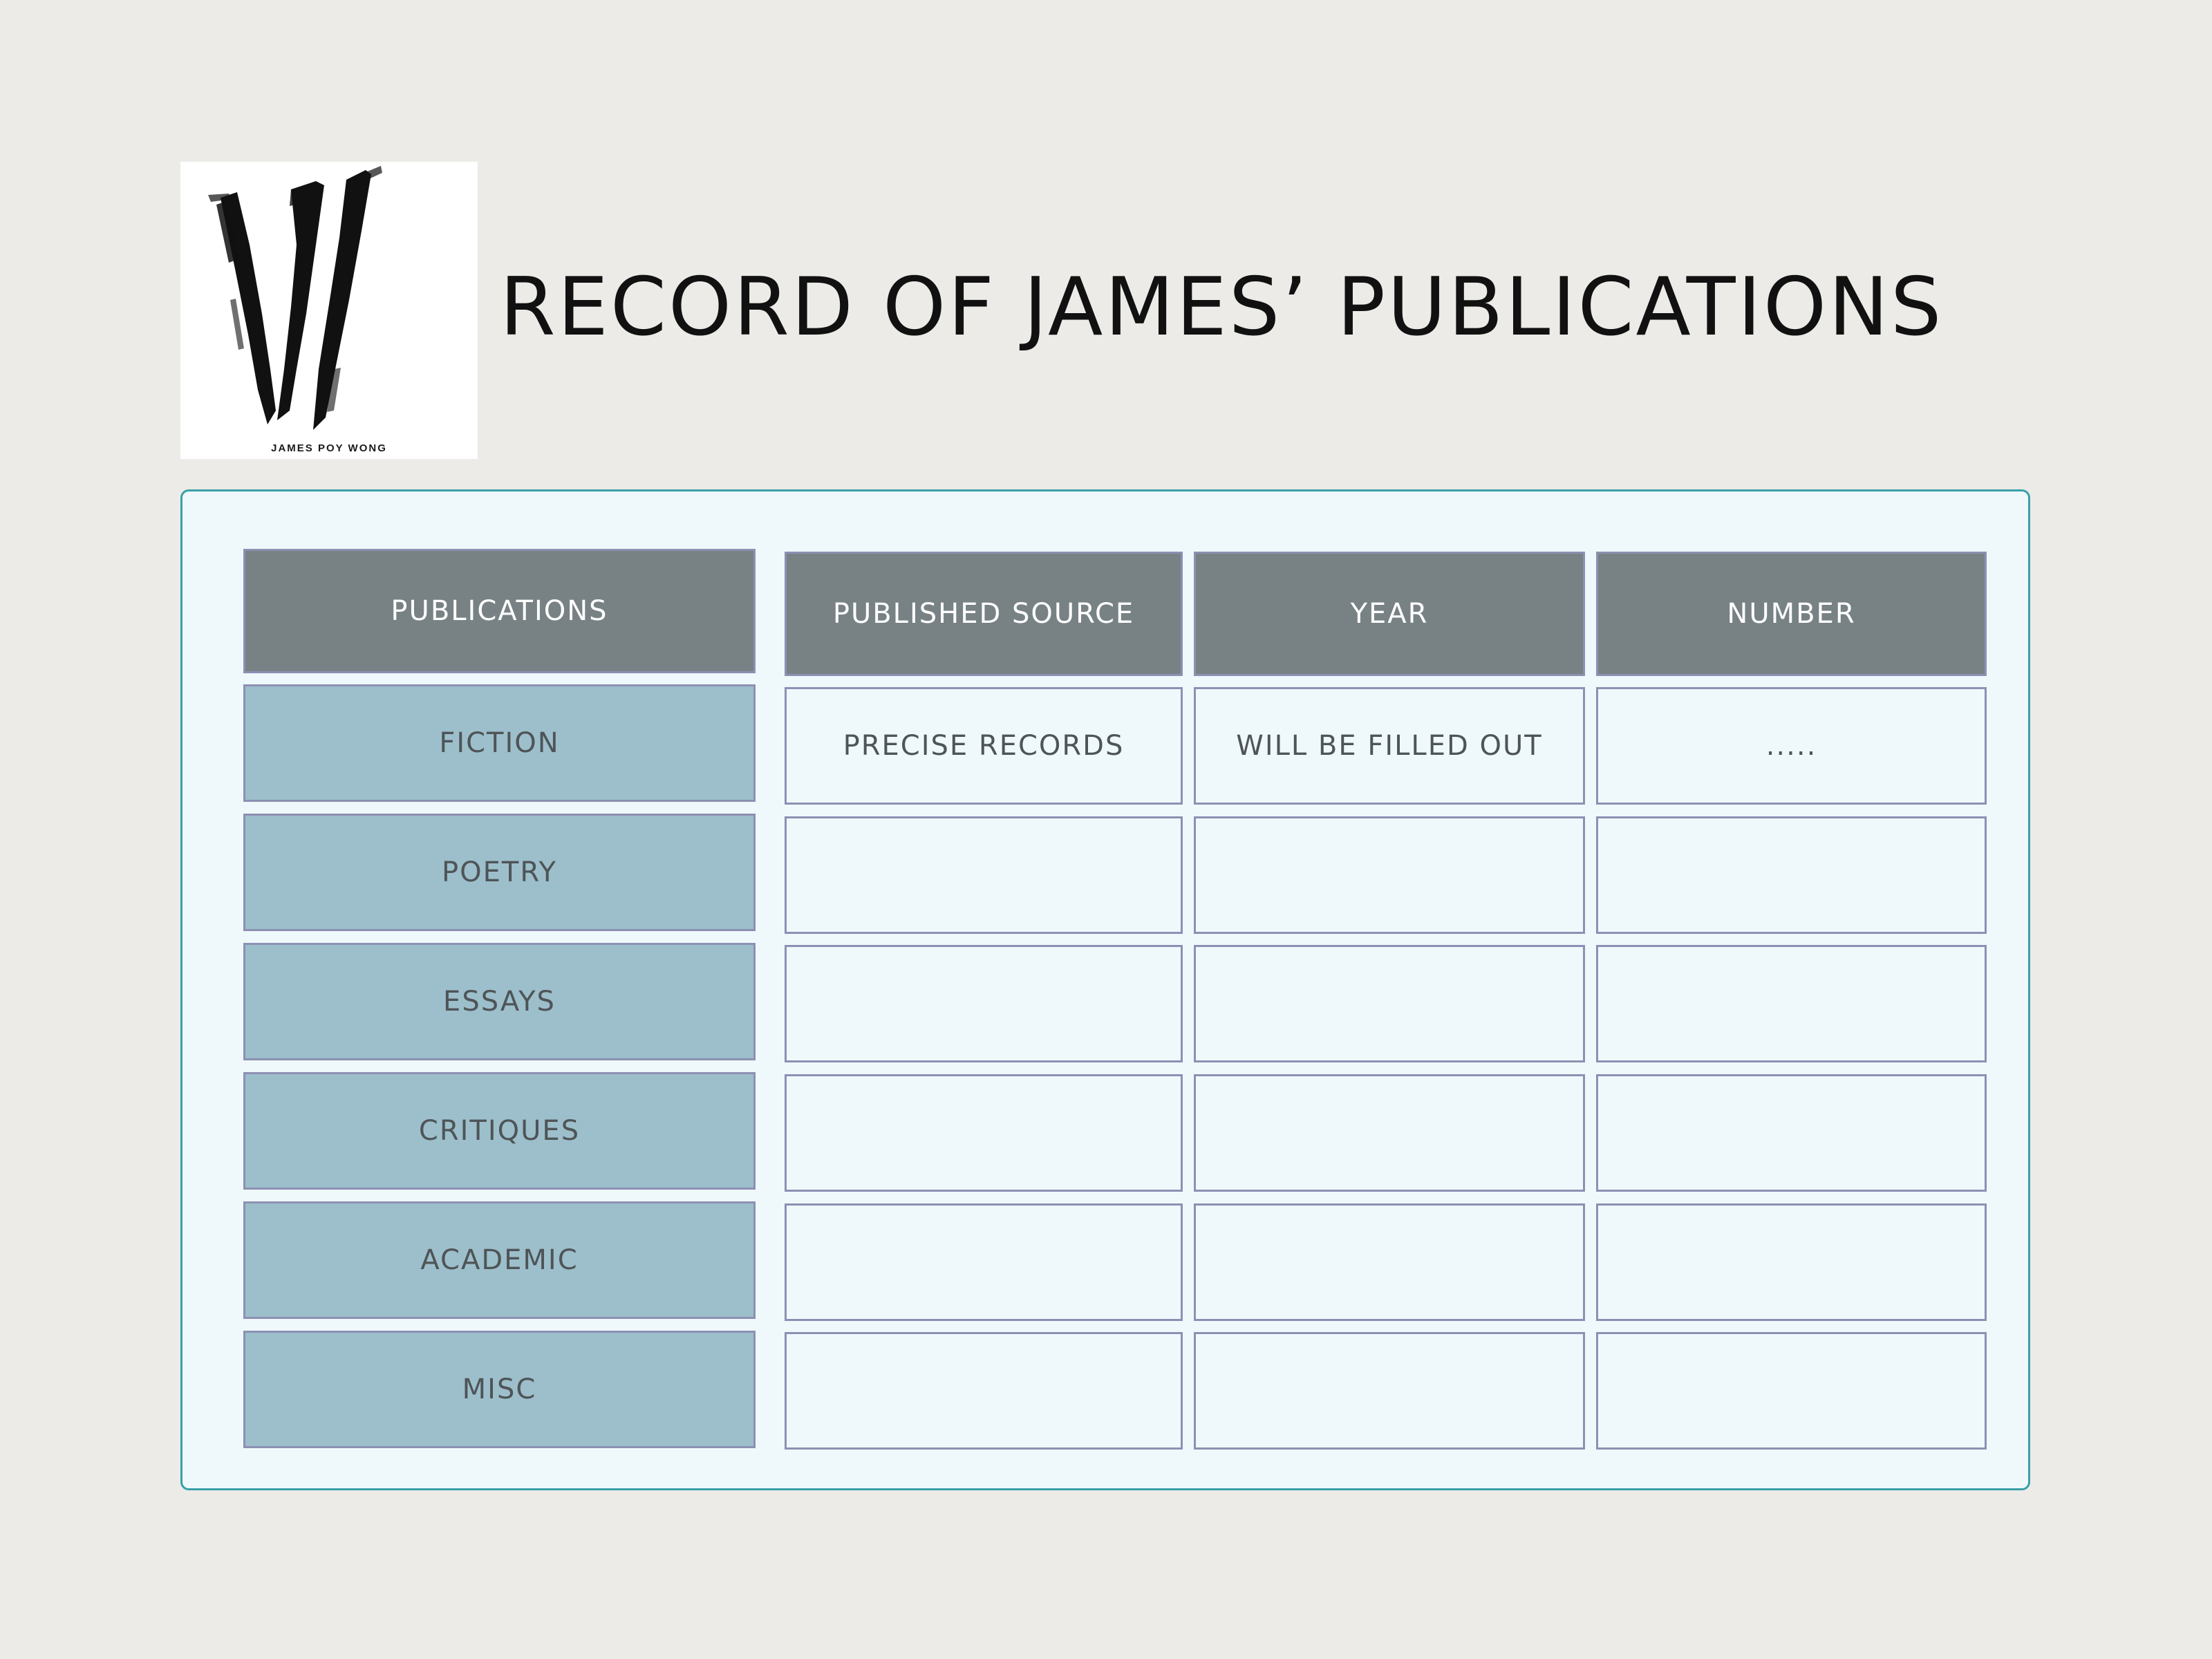  I want to click on row-category-essays: ESSAYS, so click(500, 1002).